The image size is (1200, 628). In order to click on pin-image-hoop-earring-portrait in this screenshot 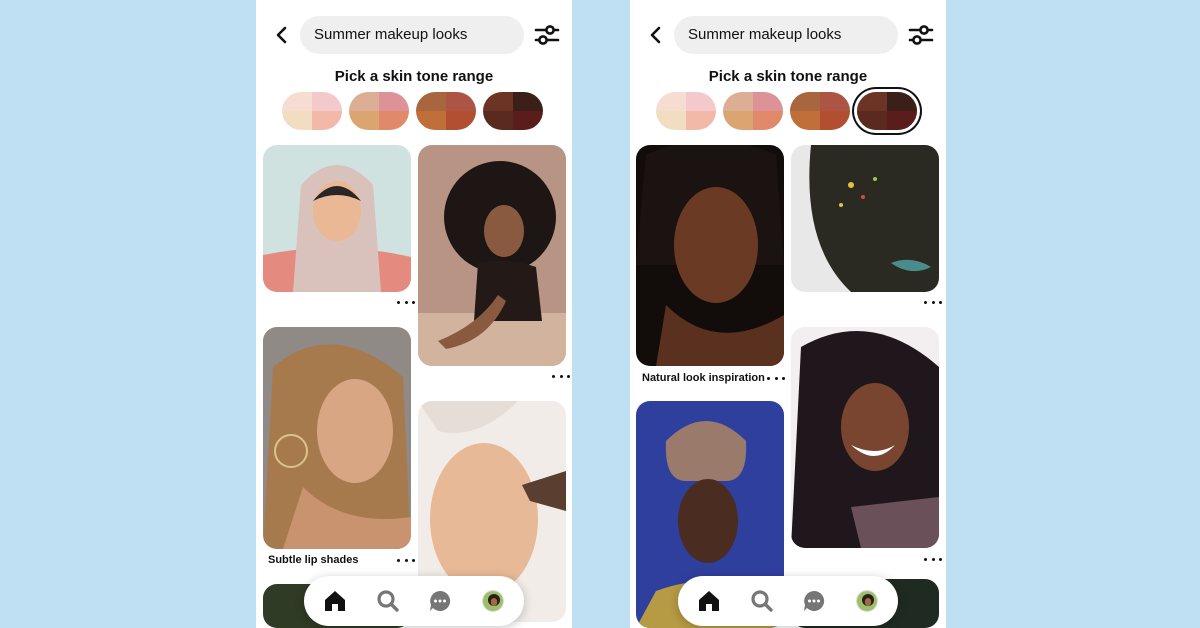, I will do `click(337, 438)`.